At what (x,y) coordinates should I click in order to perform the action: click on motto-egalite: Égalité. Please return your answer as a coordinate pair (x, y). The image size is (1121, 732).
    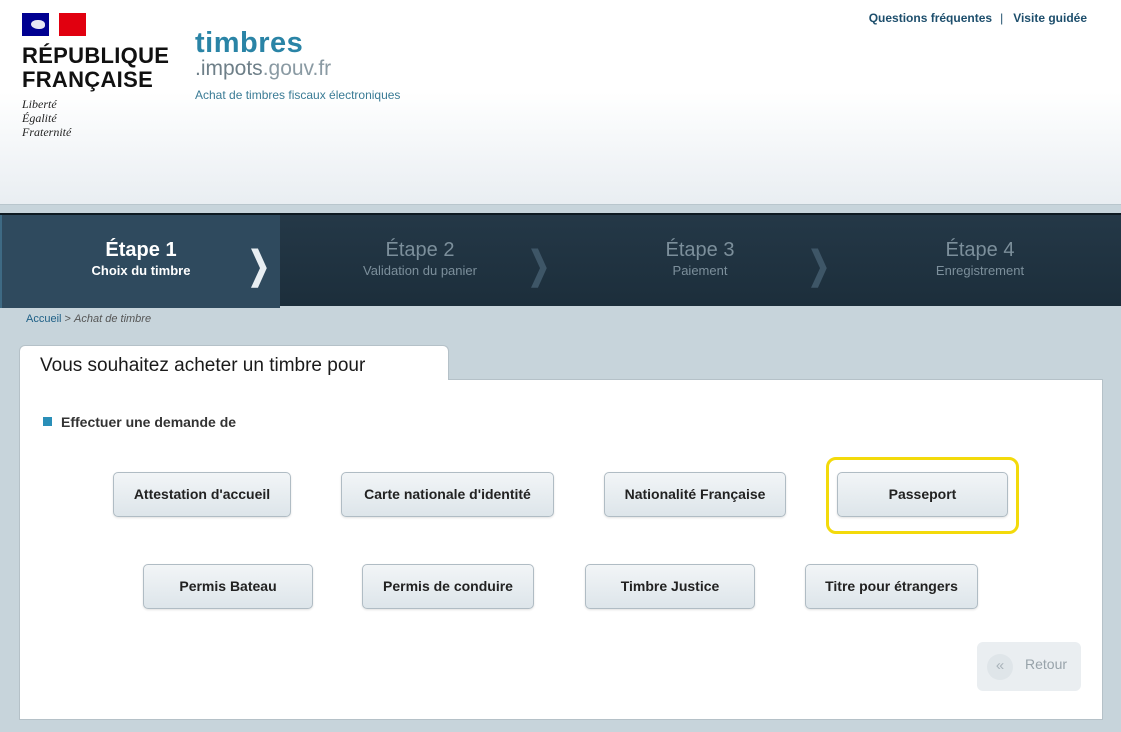
    Looking at the image, I should click on (39, 118).